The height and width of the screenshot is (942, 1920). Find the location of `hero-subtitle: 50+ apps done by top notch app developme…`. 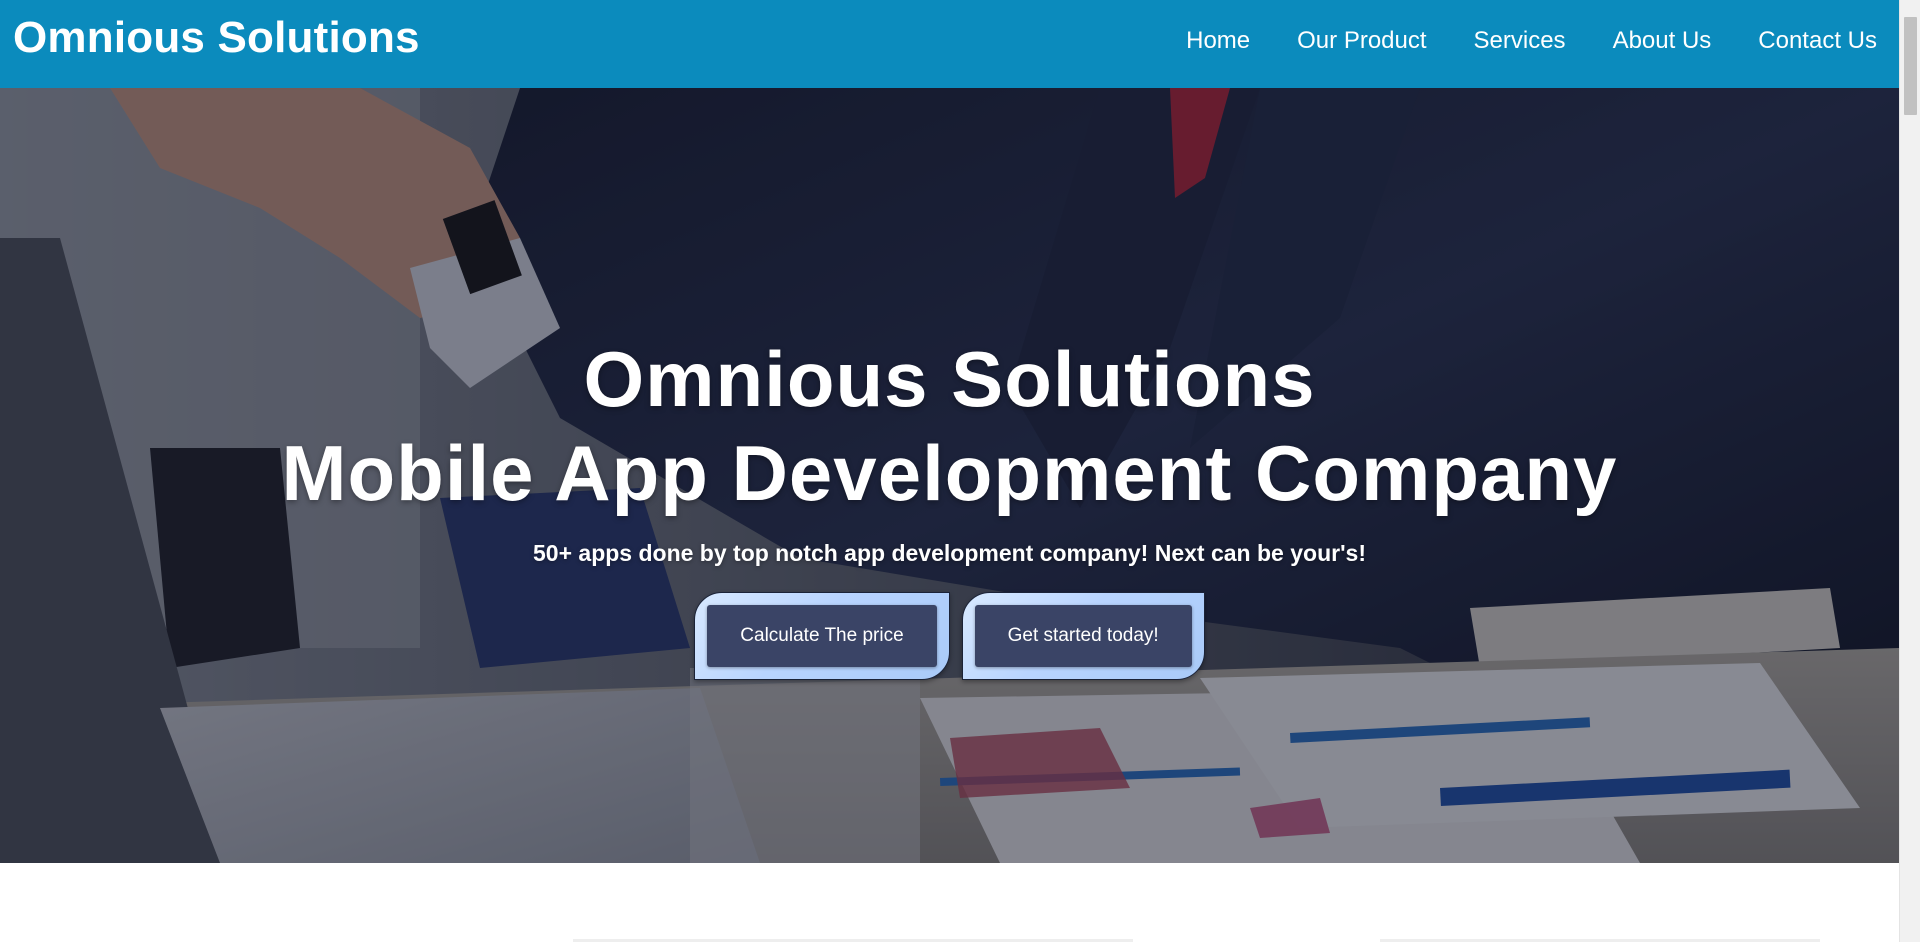

hero-subtitle: 50+ apps done by top notch app developme… is located at coordinates (949, 553).